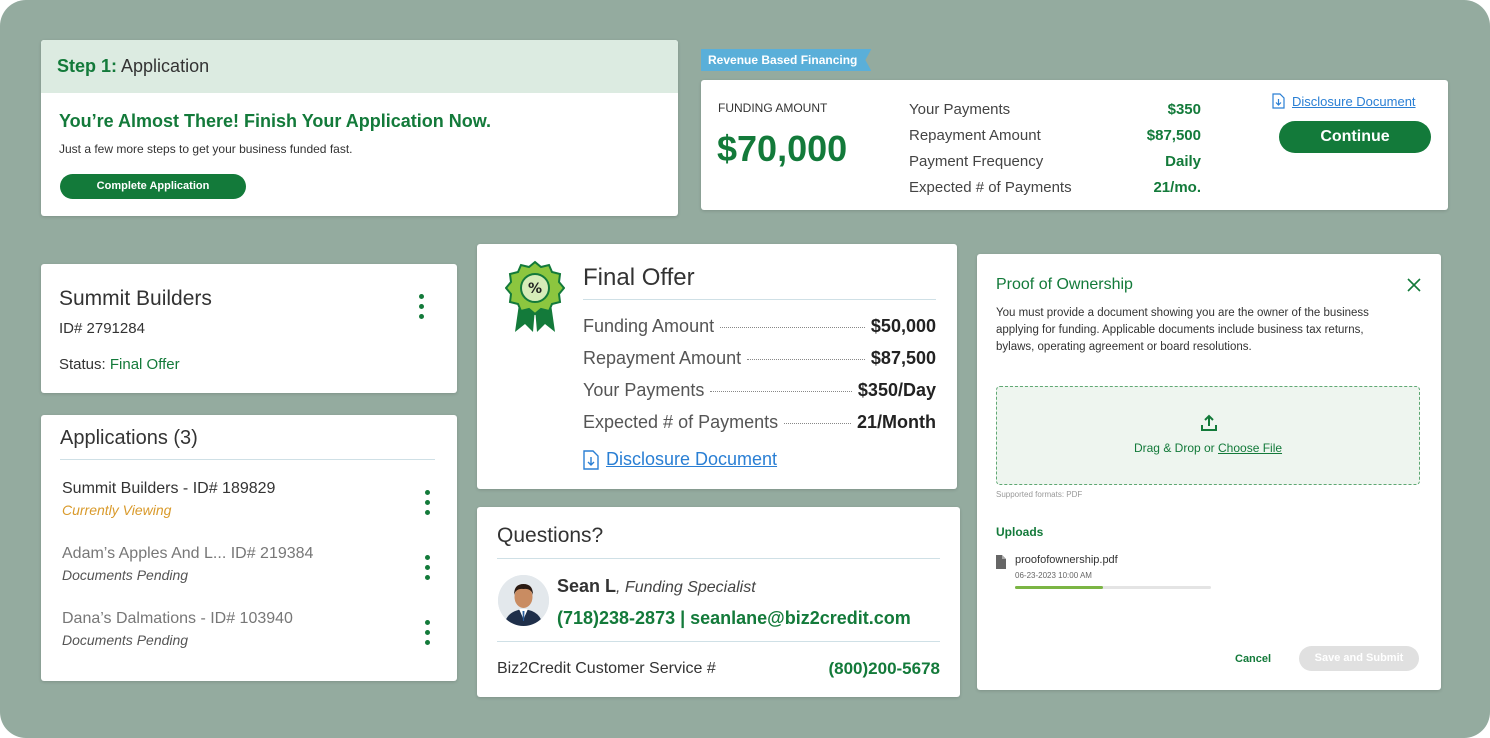 Image resolution: width=1490 pixels, height=738 pixels. I want to click on rbf-row-label: Your Payments, so click(960, 109).